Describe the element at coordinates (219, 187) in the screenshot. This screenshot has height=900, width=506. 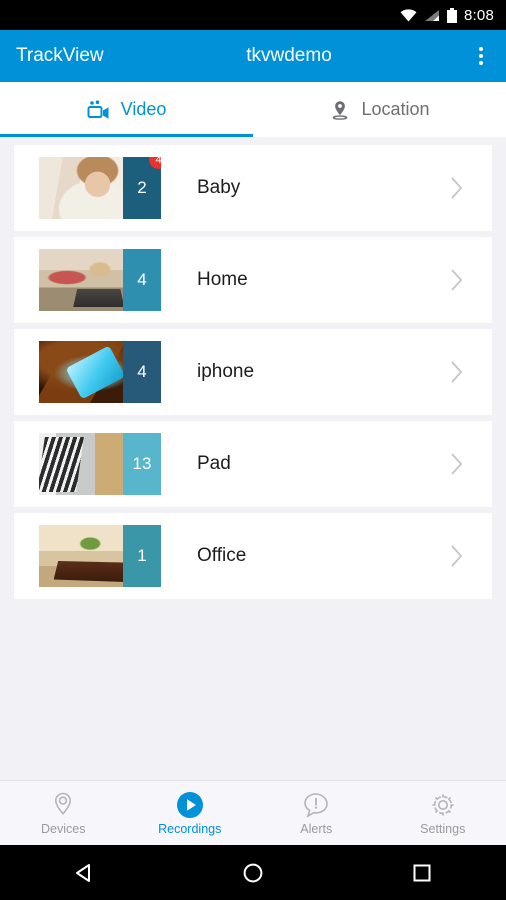
I see `device-name: Baby` at that location.